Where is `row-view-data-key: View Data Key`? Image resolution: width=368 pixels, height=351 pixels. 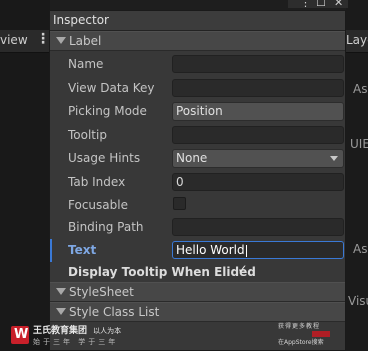 row-view-data-key: View Data Key is located at coordinates (197, 88).